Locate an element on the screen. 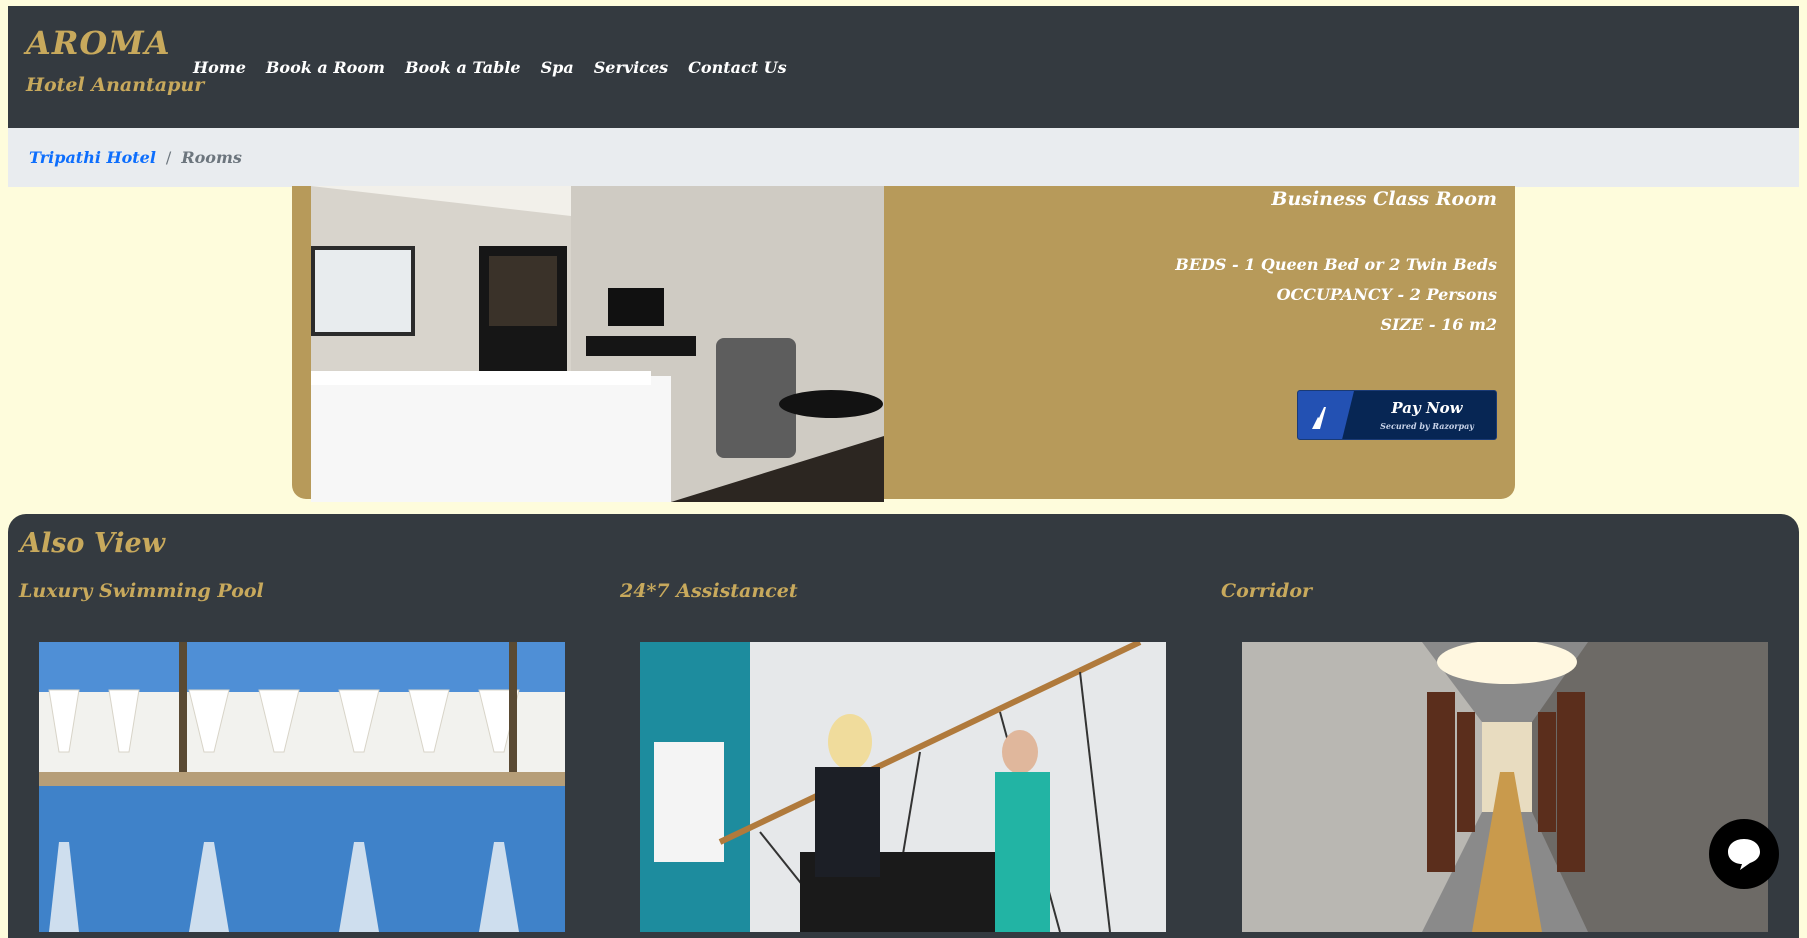  also-view-caption: 24*7 Assistancet is located at coordinates (709, 591).